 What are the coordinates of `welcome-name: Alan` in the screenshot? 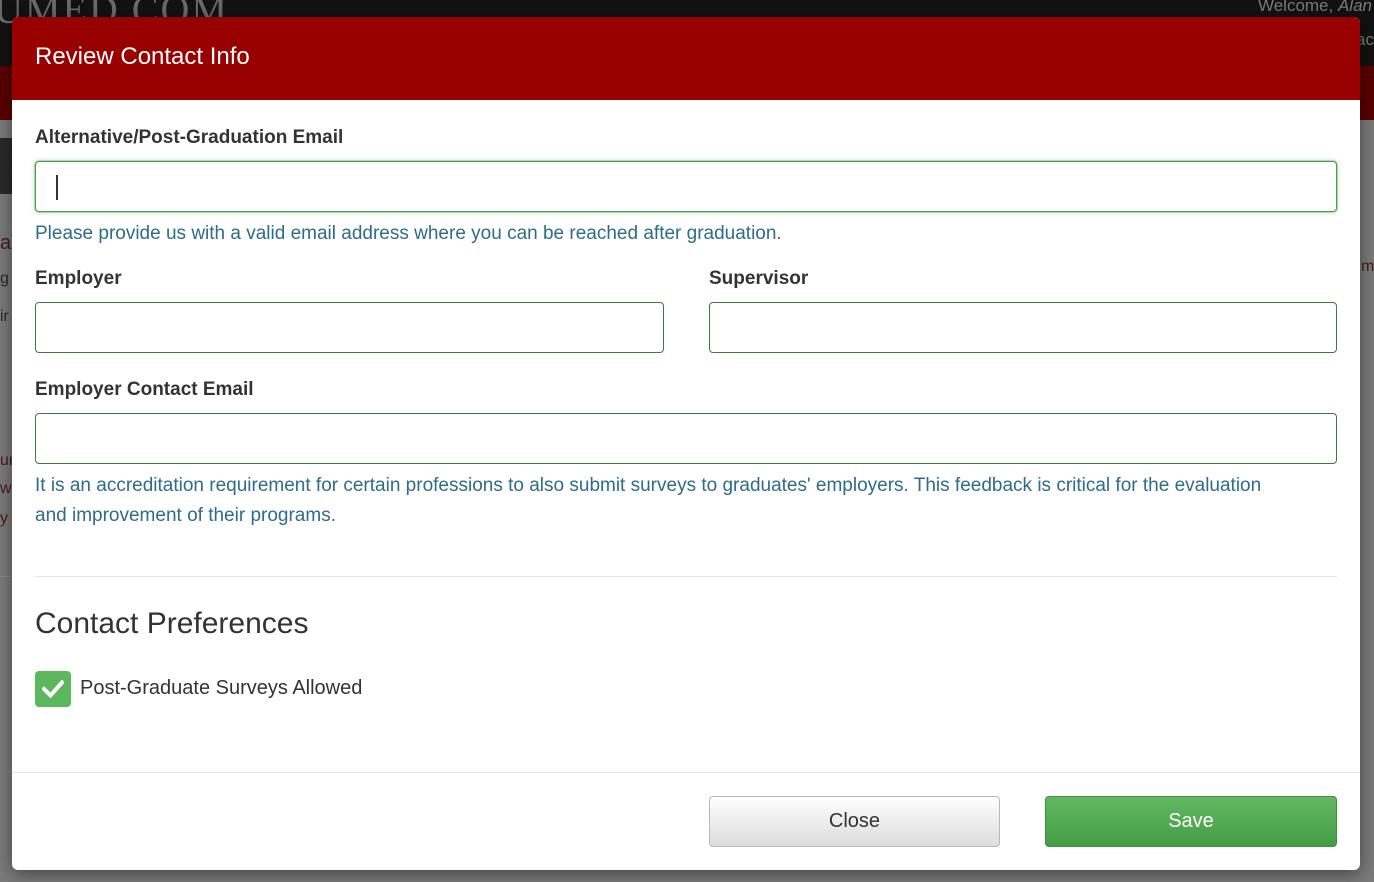 It's located at (1354, 7).